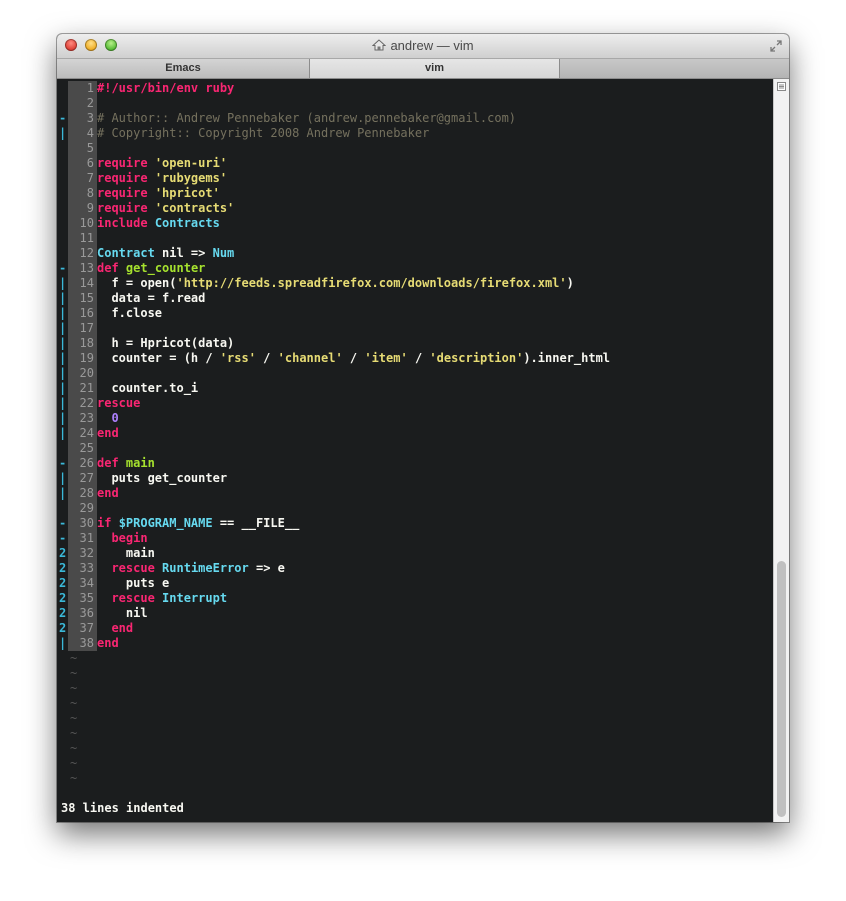  I want to click on vertical-scrollbar, so click(781, 450).